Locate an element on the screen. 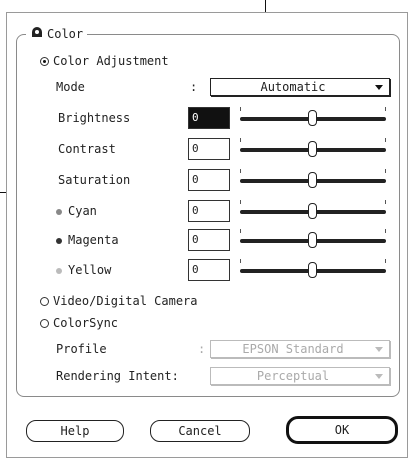 The width and height of the screenshot is (416, 463). contrast-field: 0 is located at coordinates (209, 149).